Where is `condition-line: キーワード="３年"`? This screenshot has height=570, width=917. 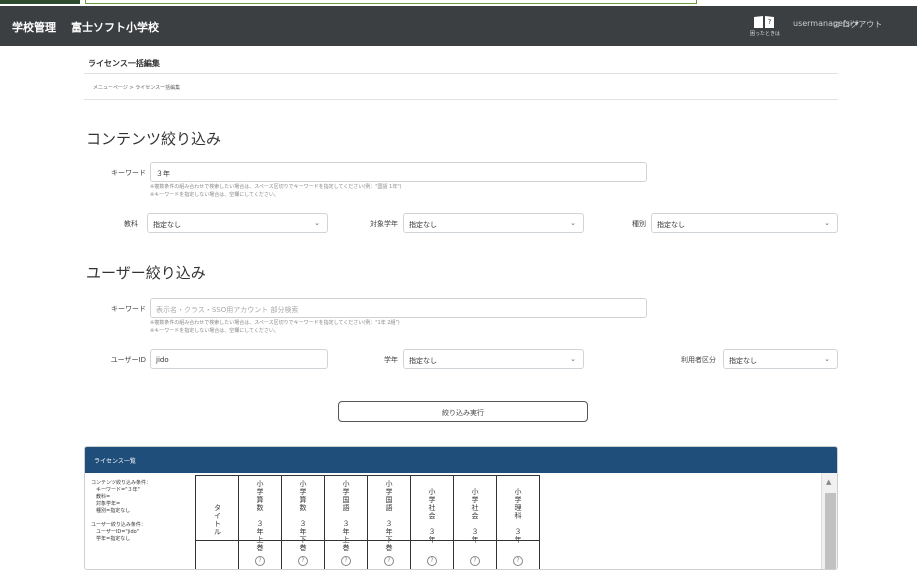 condition-line: キーワード="３年" is located at coordinates (115, 490).